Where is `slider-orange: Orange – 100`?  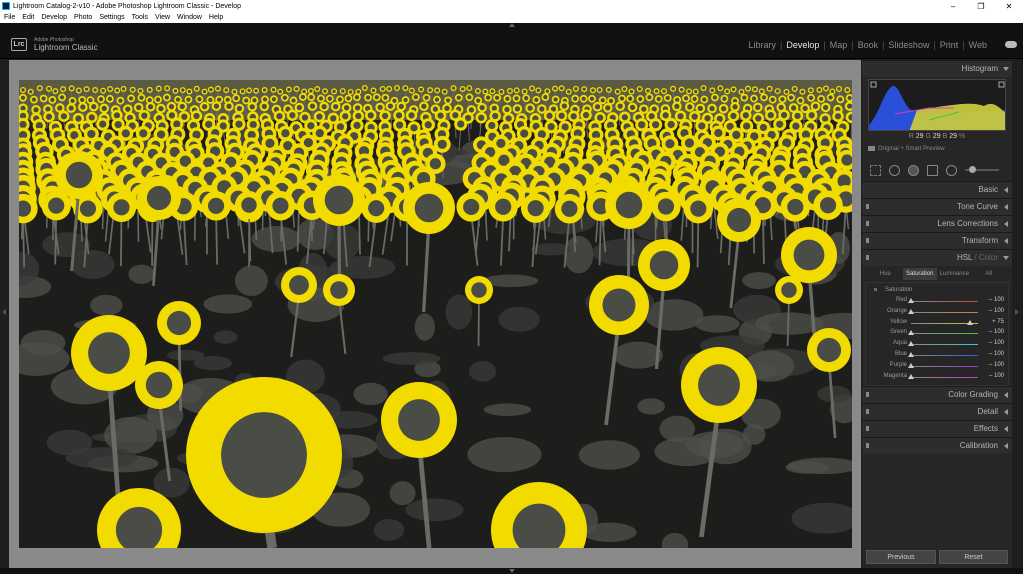
slider-orange: Orange – 100 is located at coordinates (938, 313).